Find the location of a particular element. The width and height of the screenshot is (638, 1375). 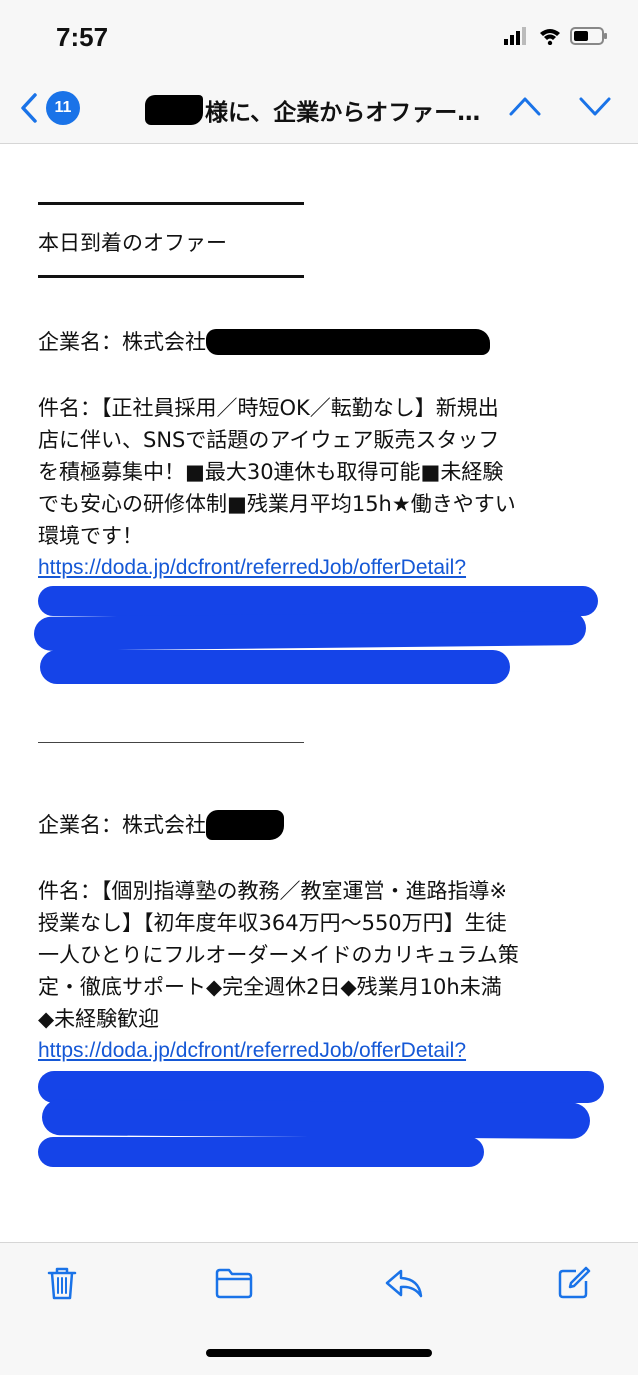

subject-line: 環境です！ is located at coordinates (90, 536).